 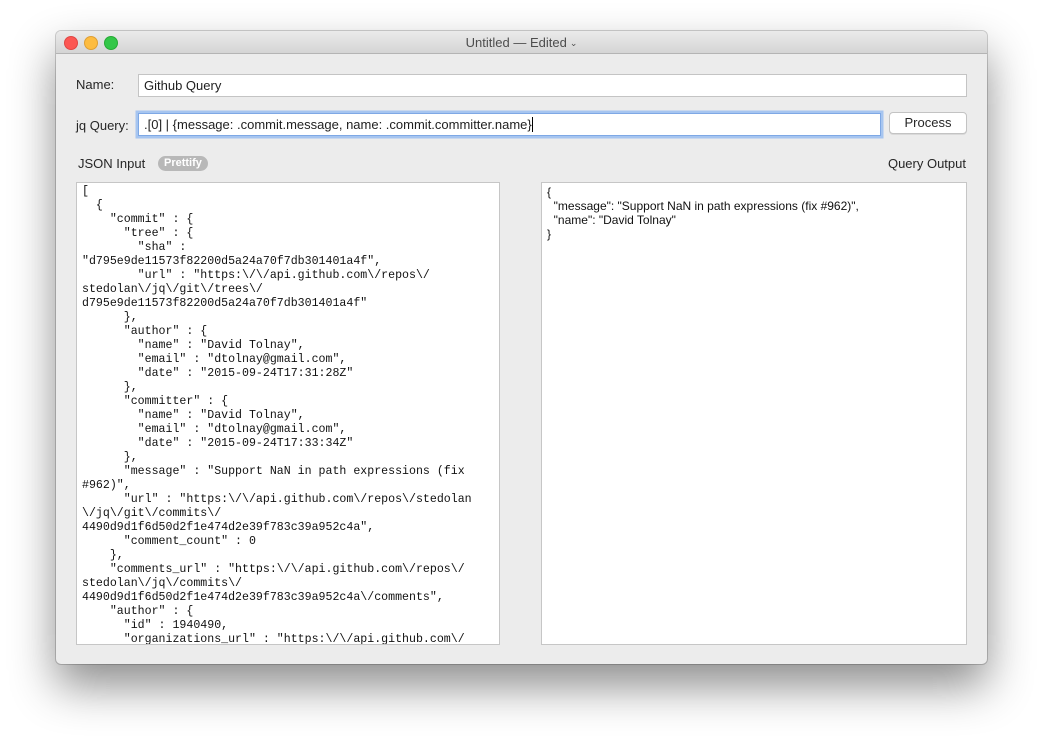 What do you see at coordinates (95, 84) in the screenshot?
I see `name-label: Name:` at bounding box center [95, 84].